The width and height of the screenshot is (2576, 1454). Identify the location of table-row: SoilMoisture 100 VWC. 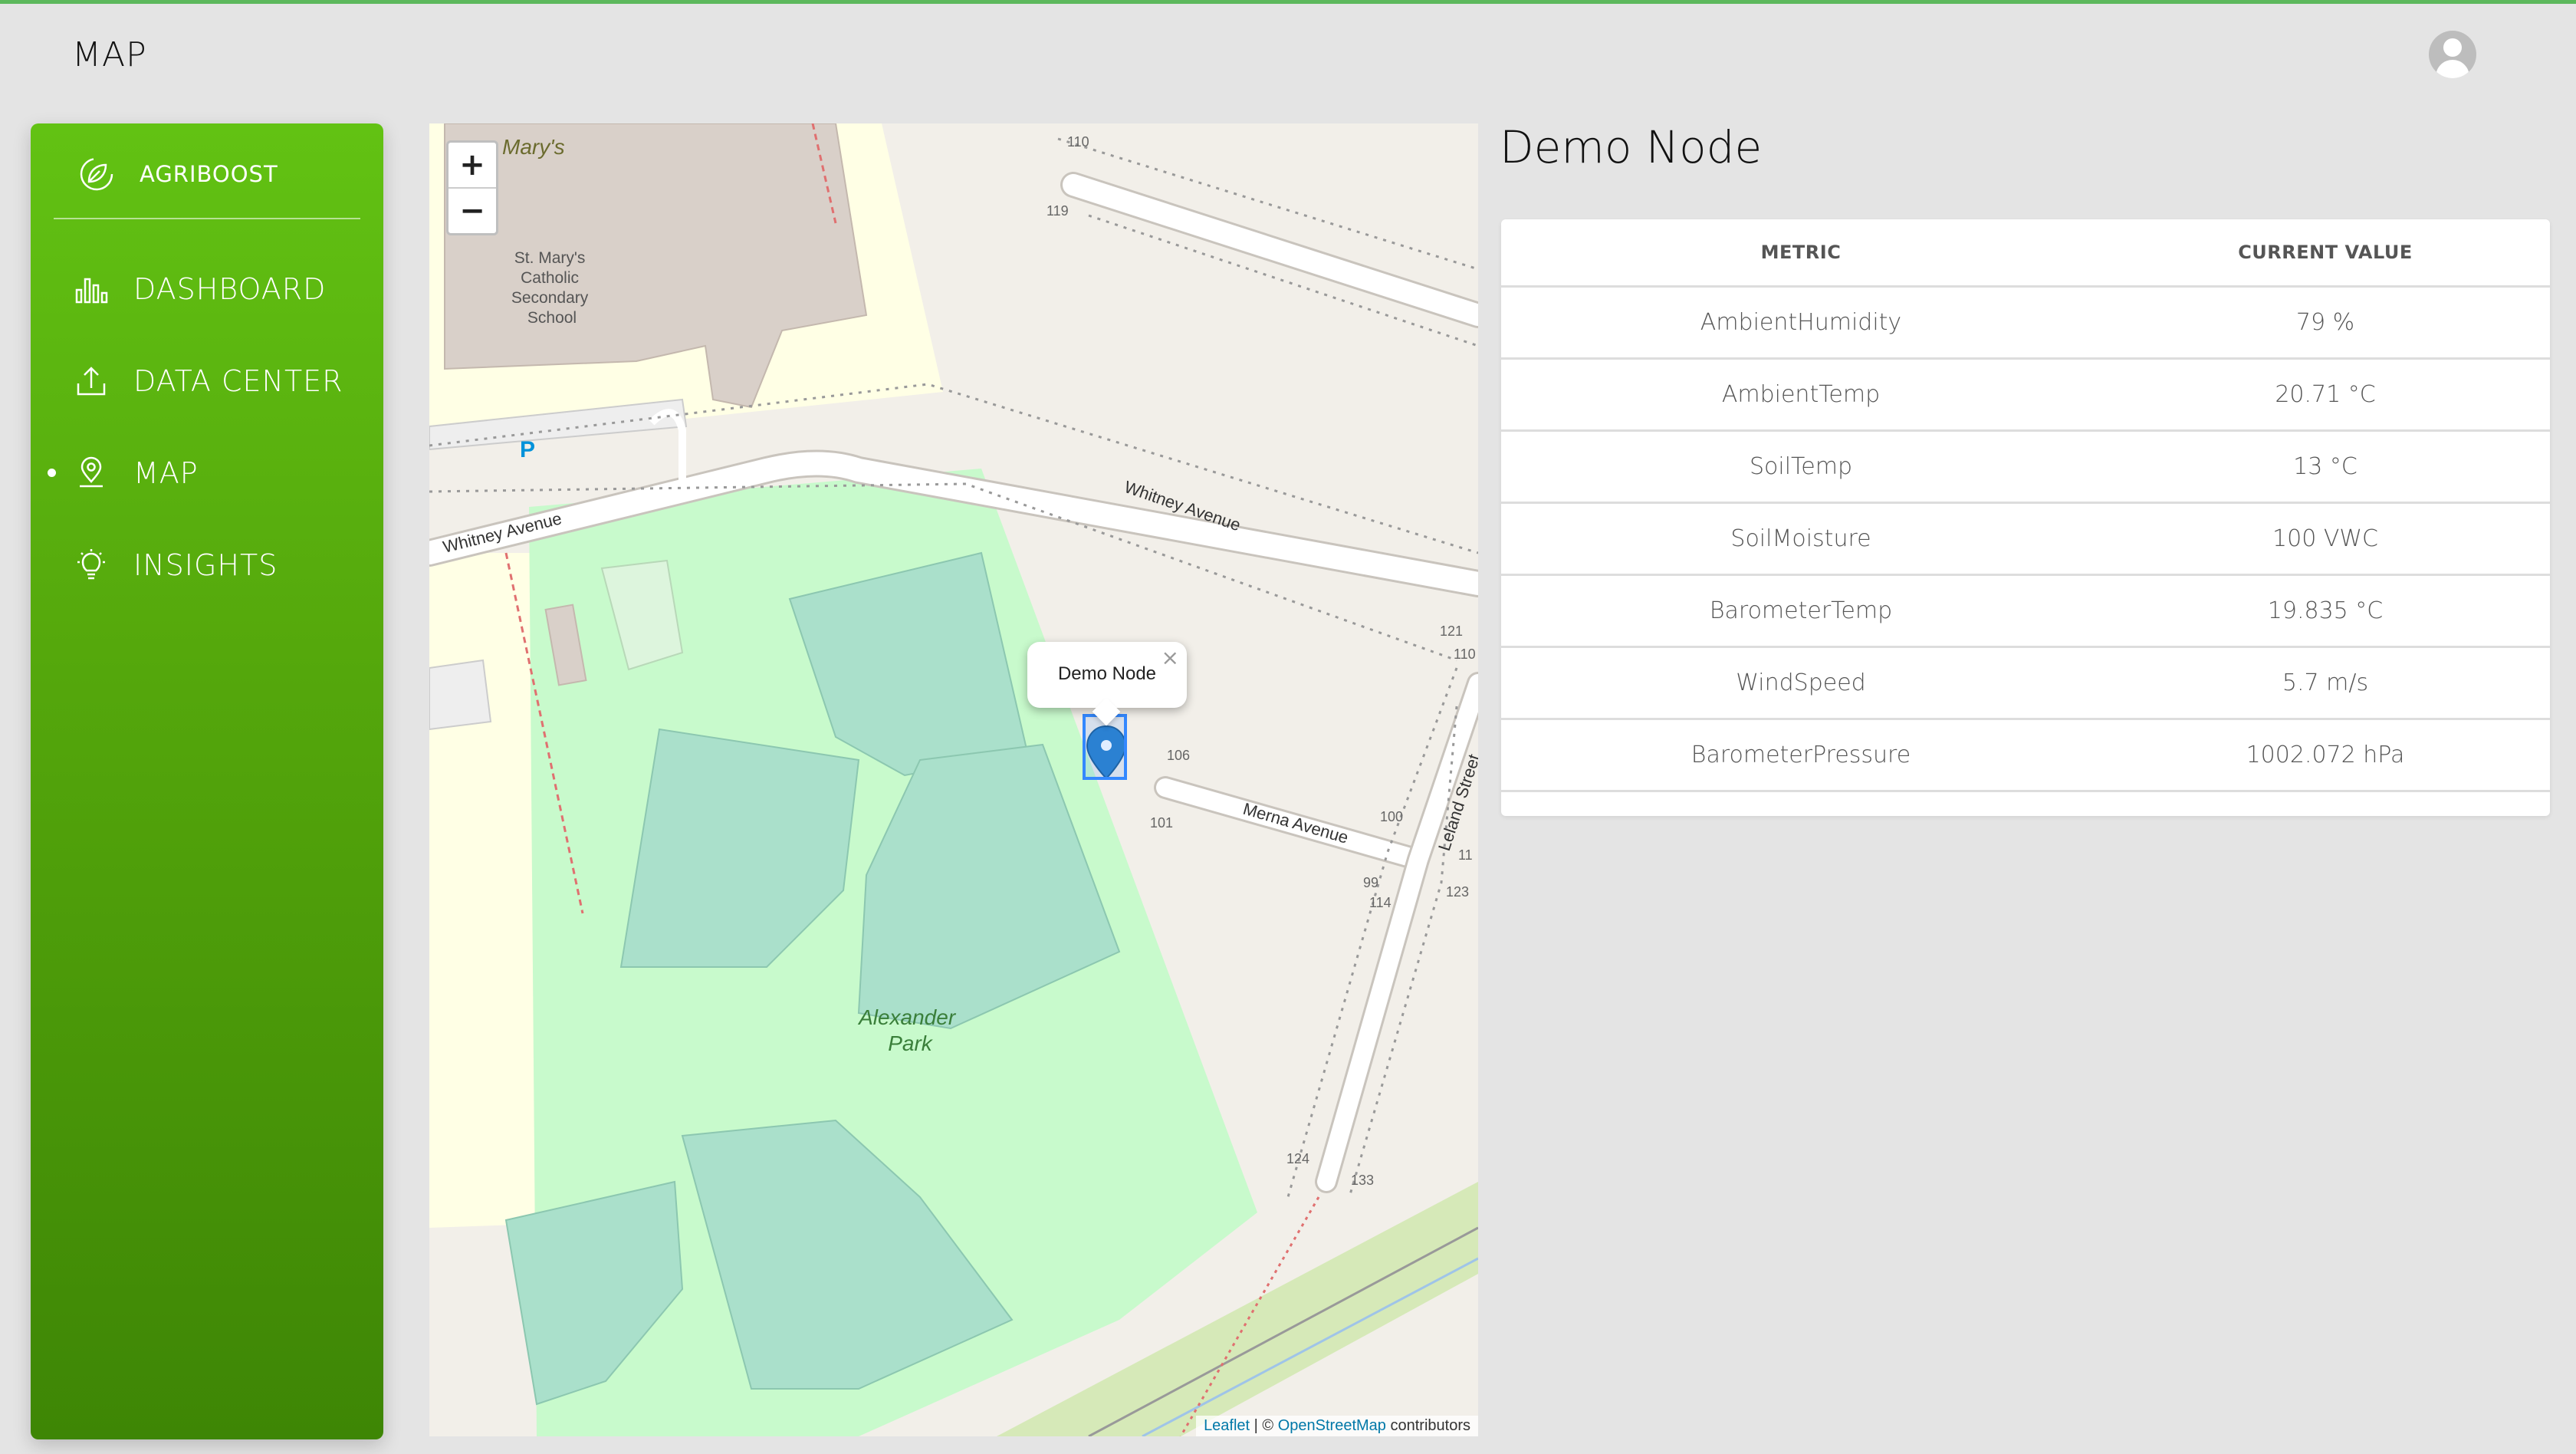
(2026, 539).